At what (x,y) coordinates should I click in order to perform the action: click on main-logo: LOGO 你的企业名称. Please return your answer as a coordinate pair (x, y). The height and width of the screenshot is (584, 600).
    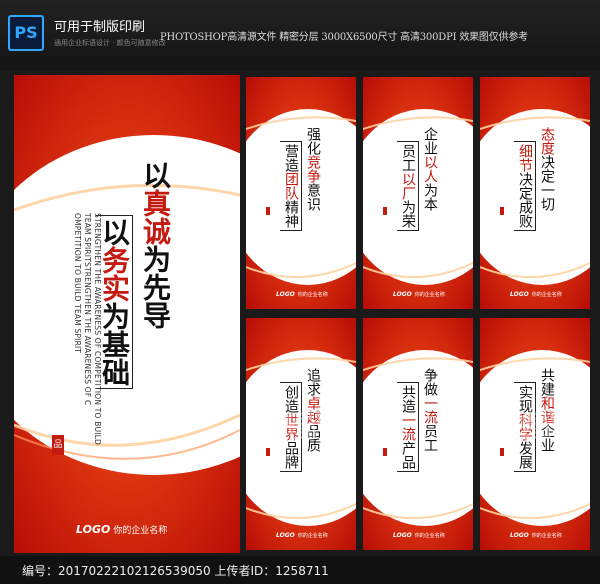
    Looking at the image, I should click on (122, 529).